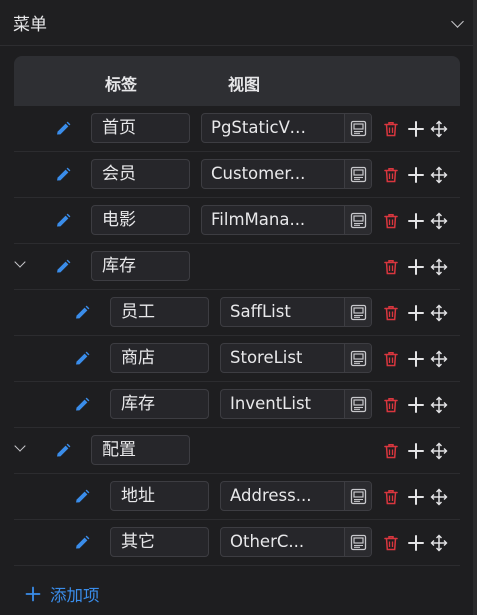 The image size is (477, 615). I want to click on column-header-label: 标签, so click(121, 84).